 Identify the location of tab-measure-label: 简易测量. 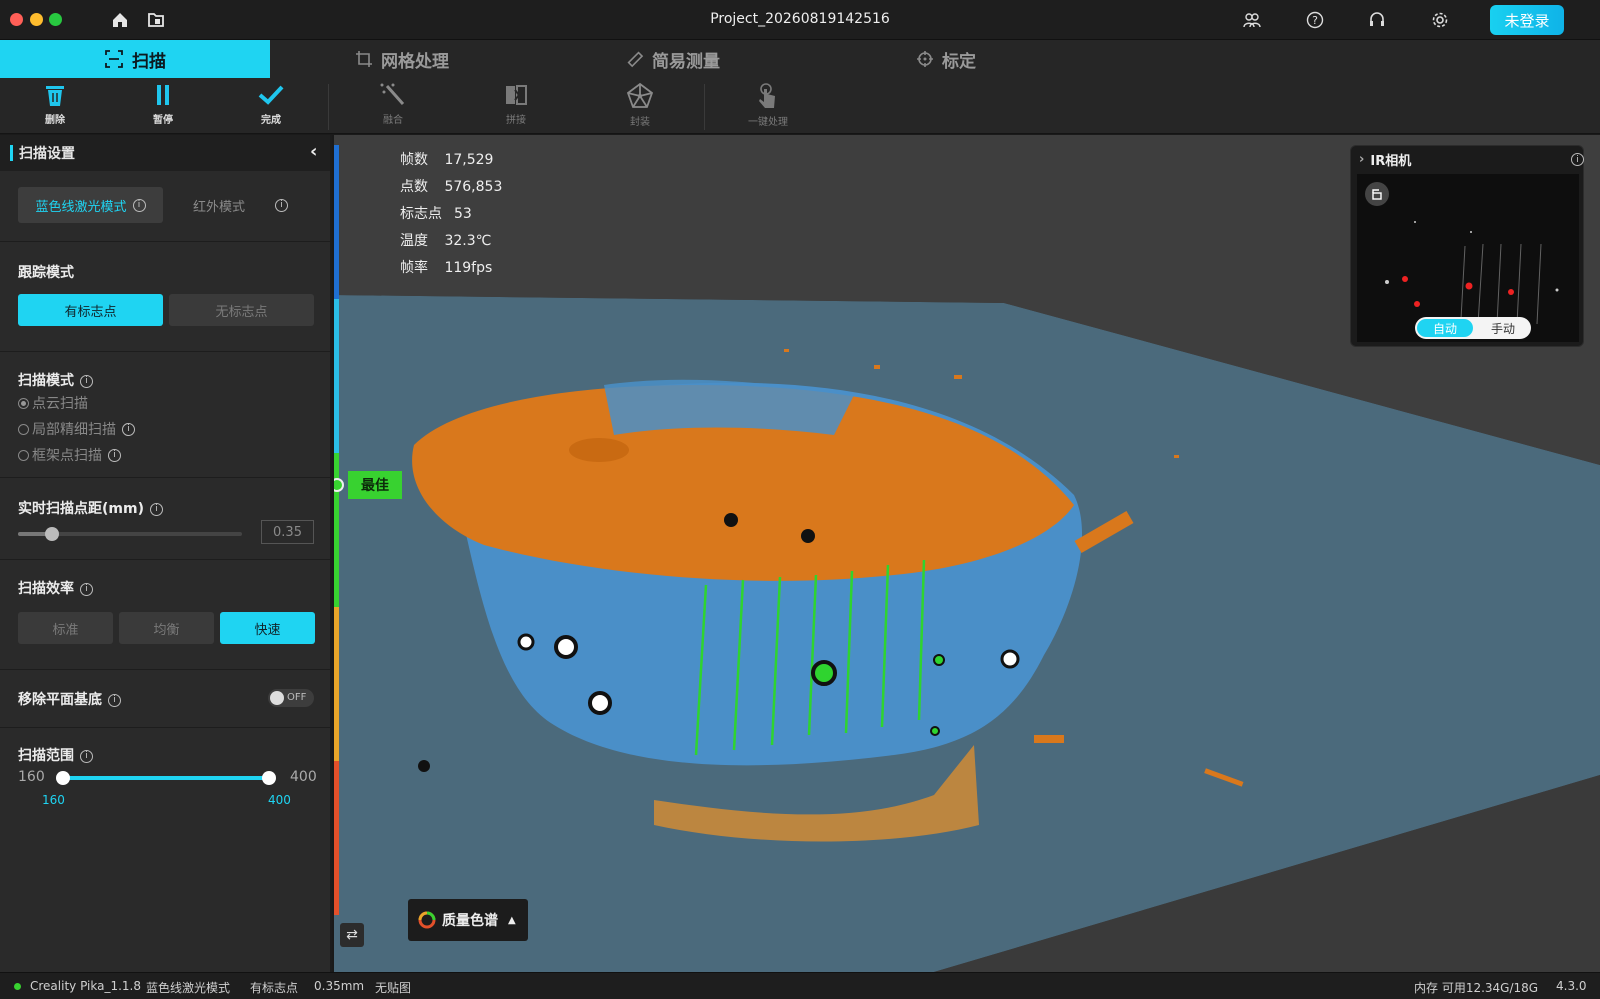
(686, 61).